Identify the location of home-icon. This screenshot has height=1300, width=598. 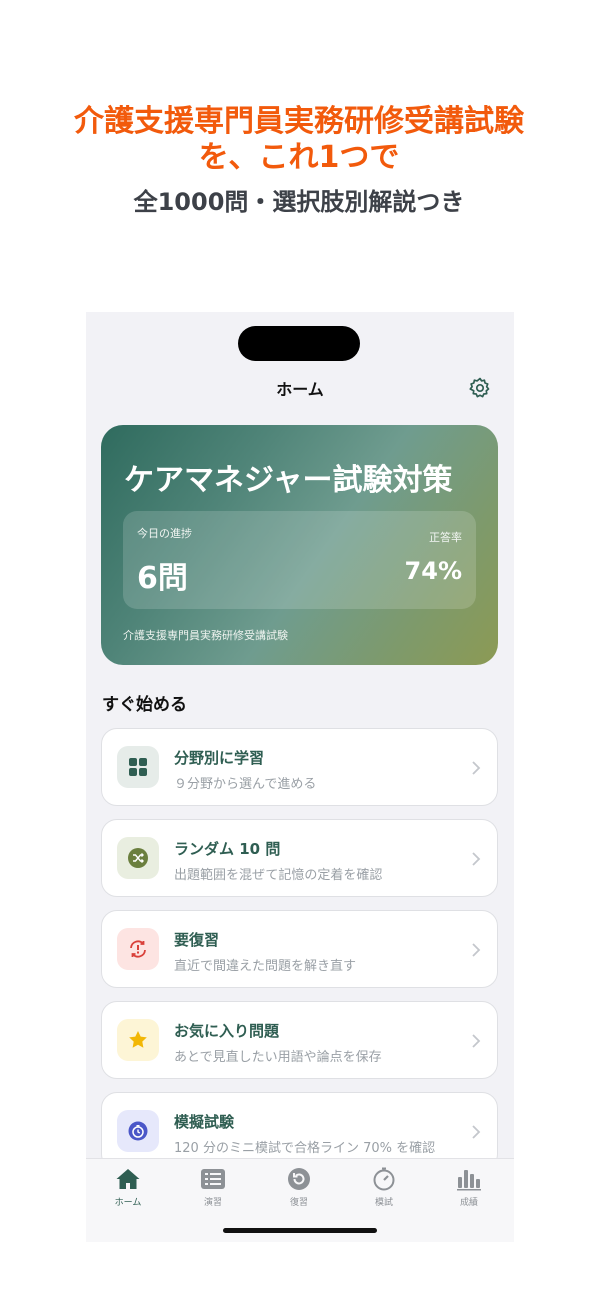
(128, 1179).